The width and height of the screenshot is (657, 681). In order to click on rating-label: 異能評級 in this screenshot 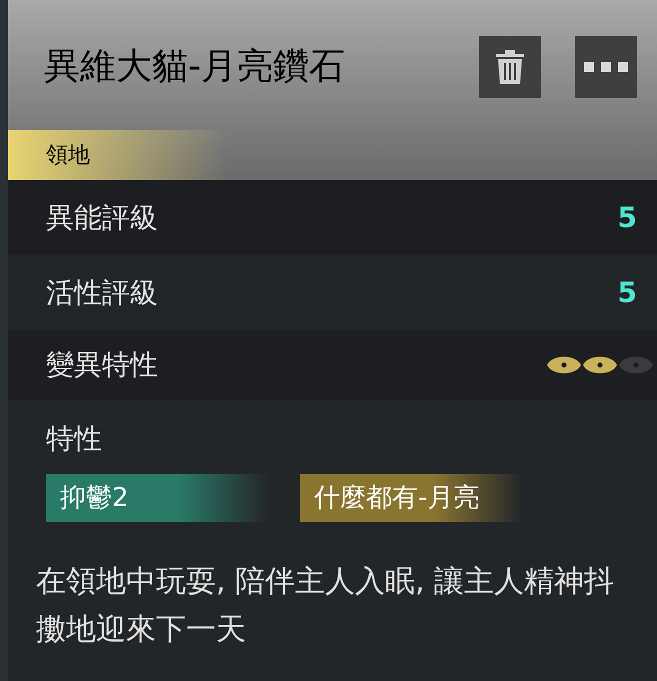, I will do `click(102, 218)`.